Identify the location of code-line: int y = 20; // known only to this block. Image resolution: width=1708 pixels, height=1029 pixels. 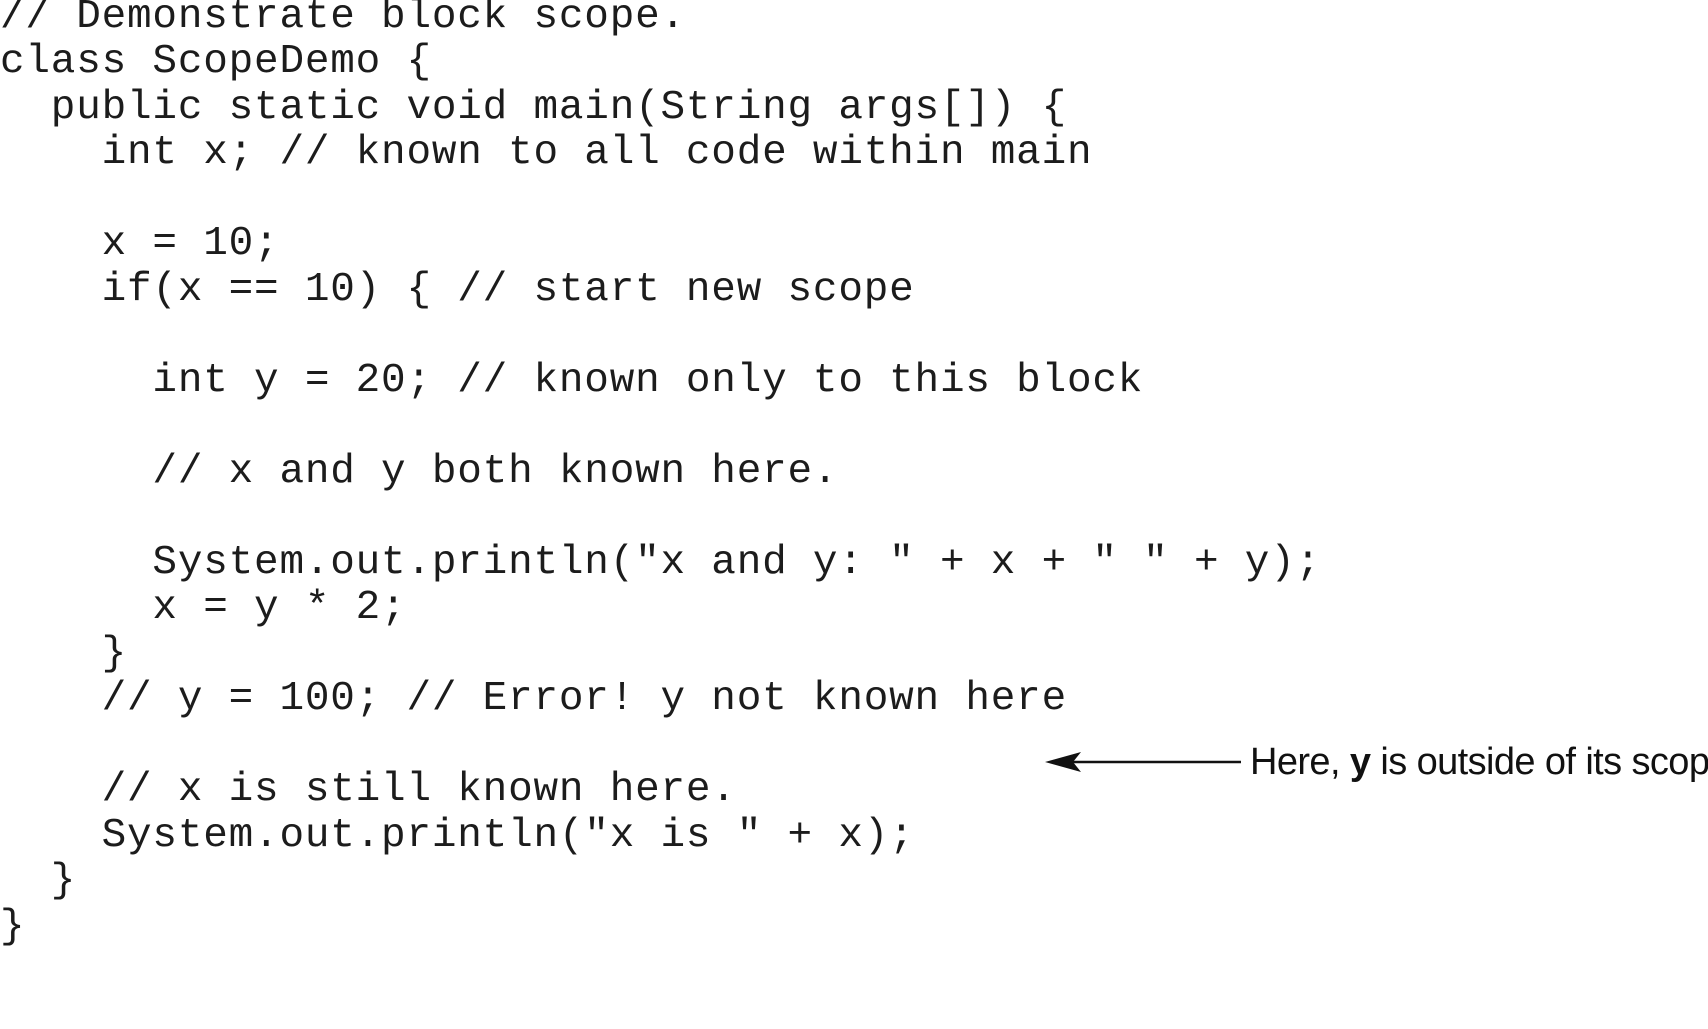
(572, 381).